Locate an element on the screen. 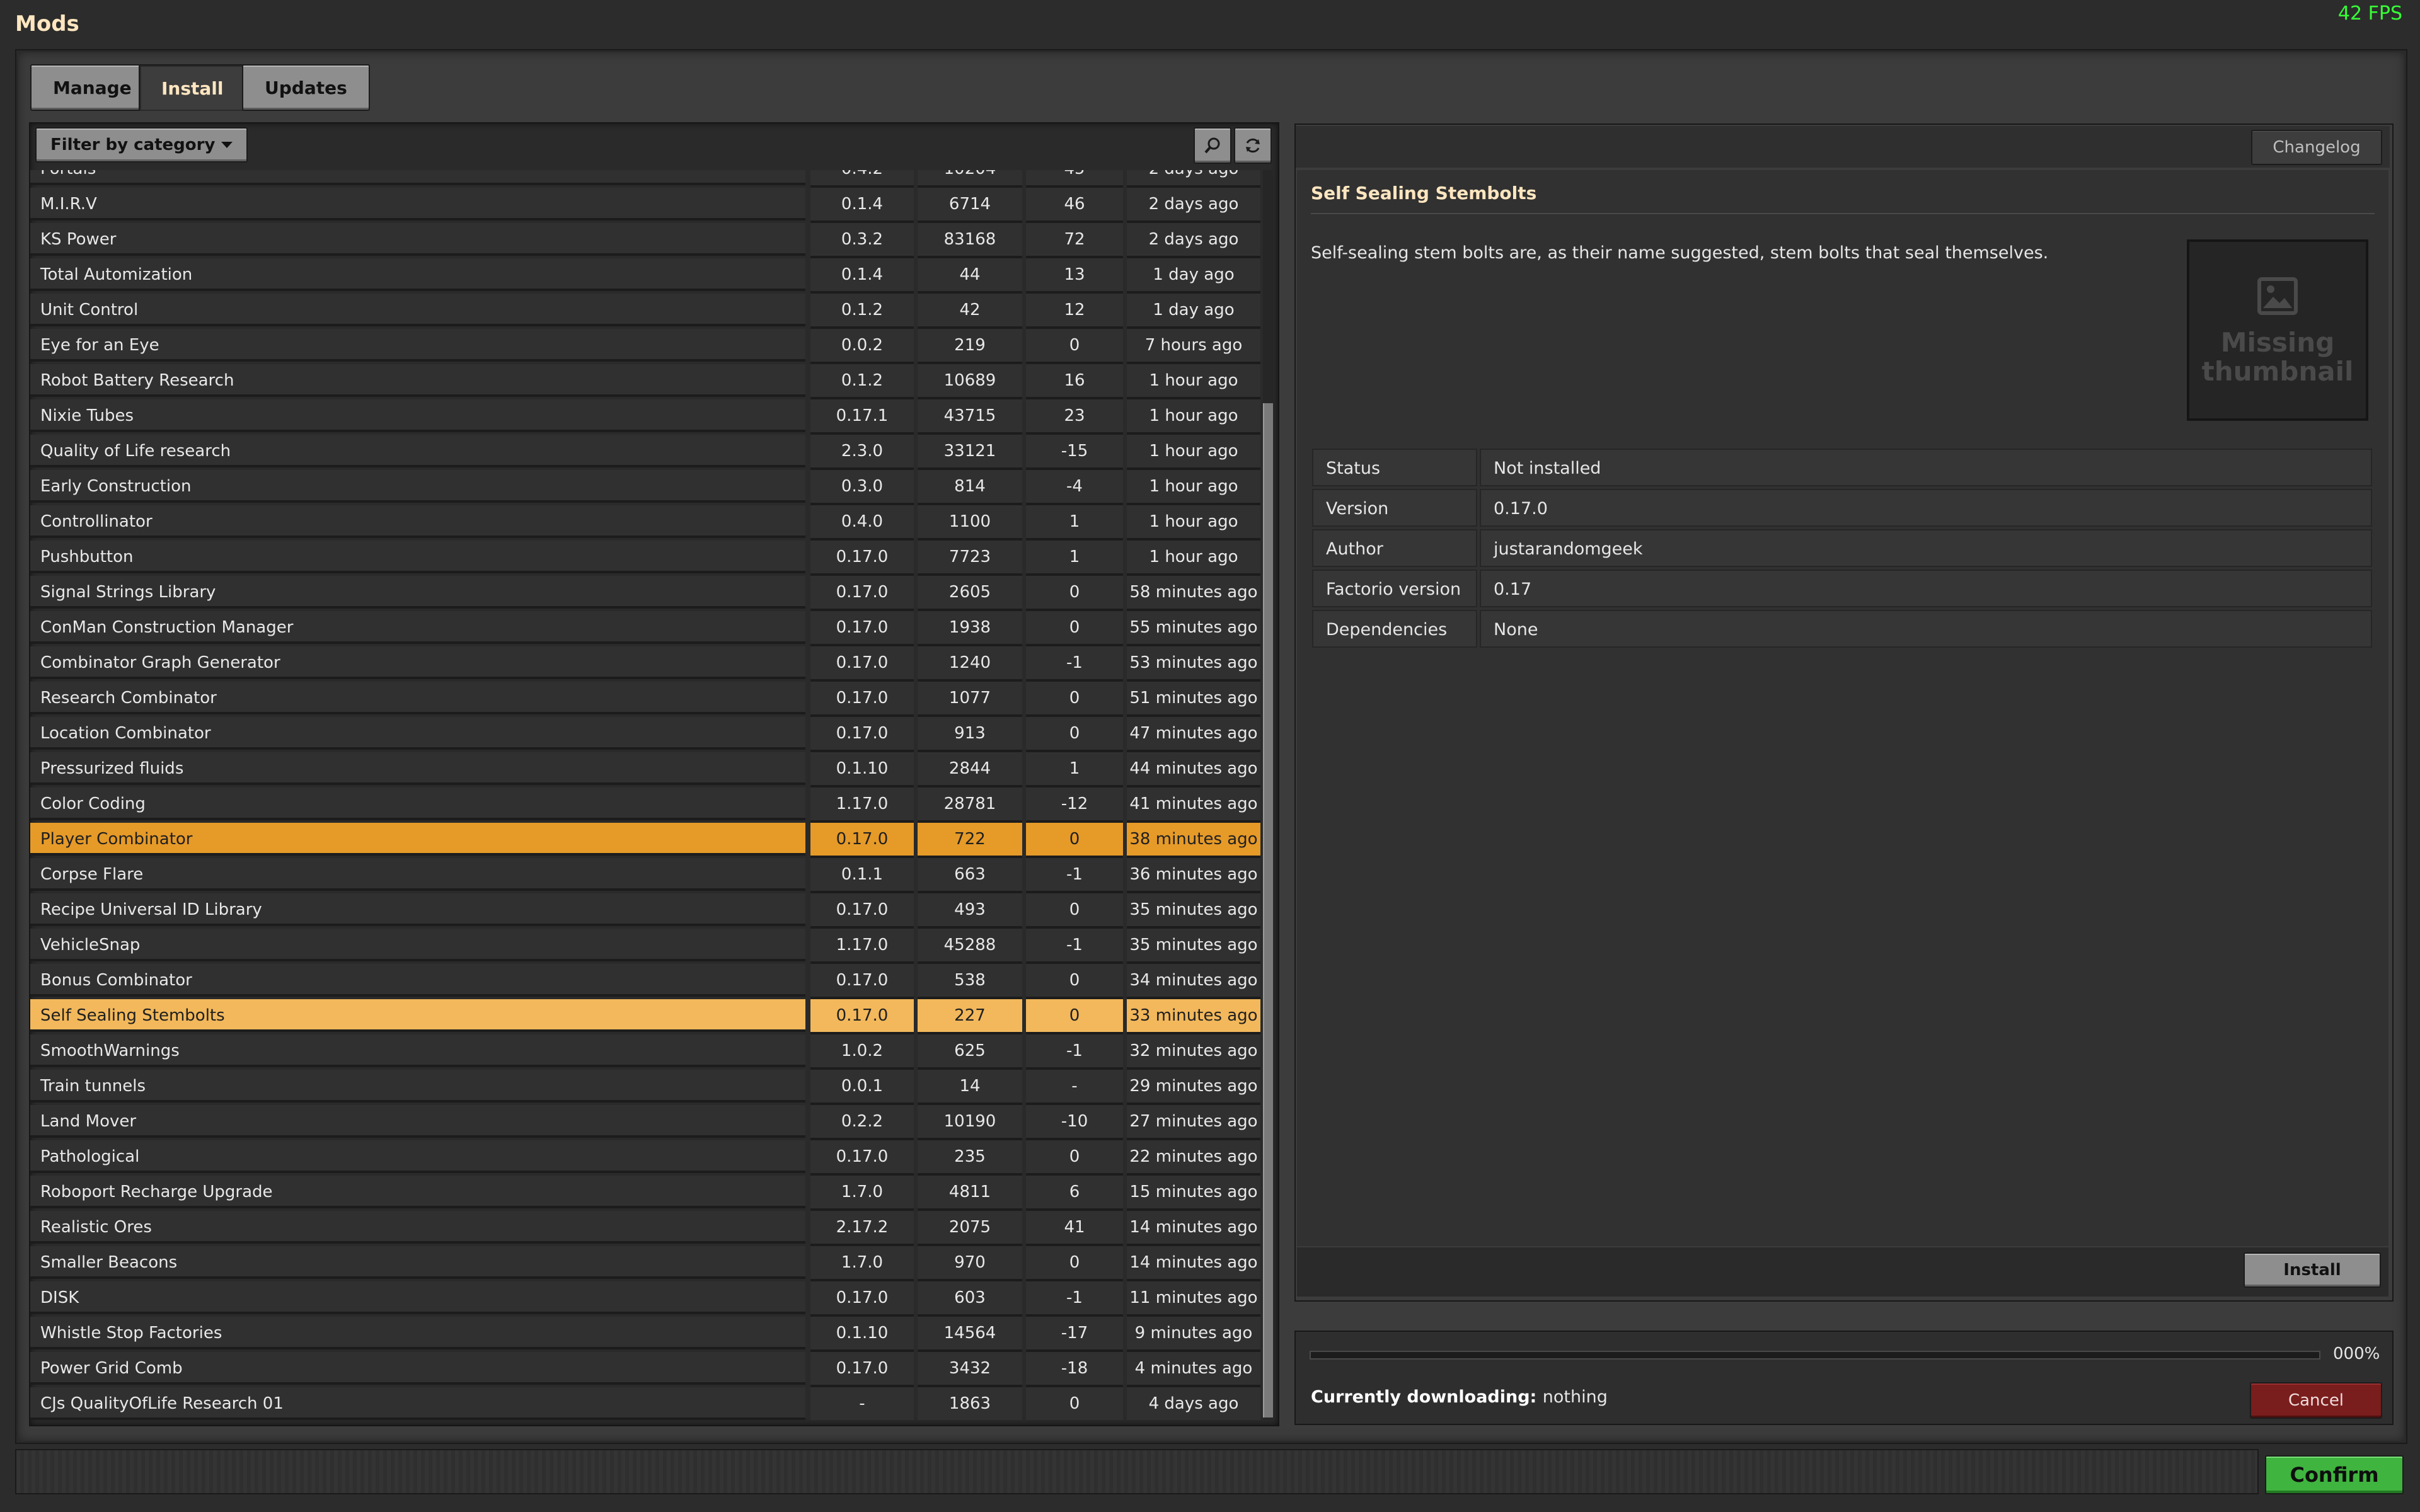 This screenshot has height=1512, width=2420. mod-row: KS Power 0.3.2 83168 72 2 days ago is located at coordinates (645, 240).